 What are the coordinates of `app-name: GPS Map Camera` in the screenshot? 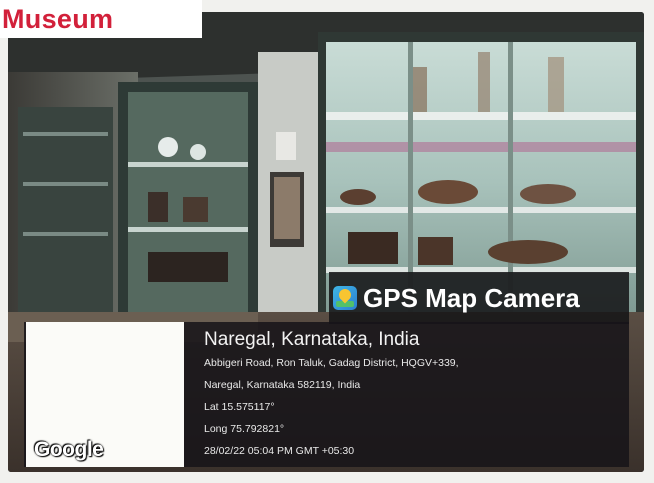 It's located at (471, 297).